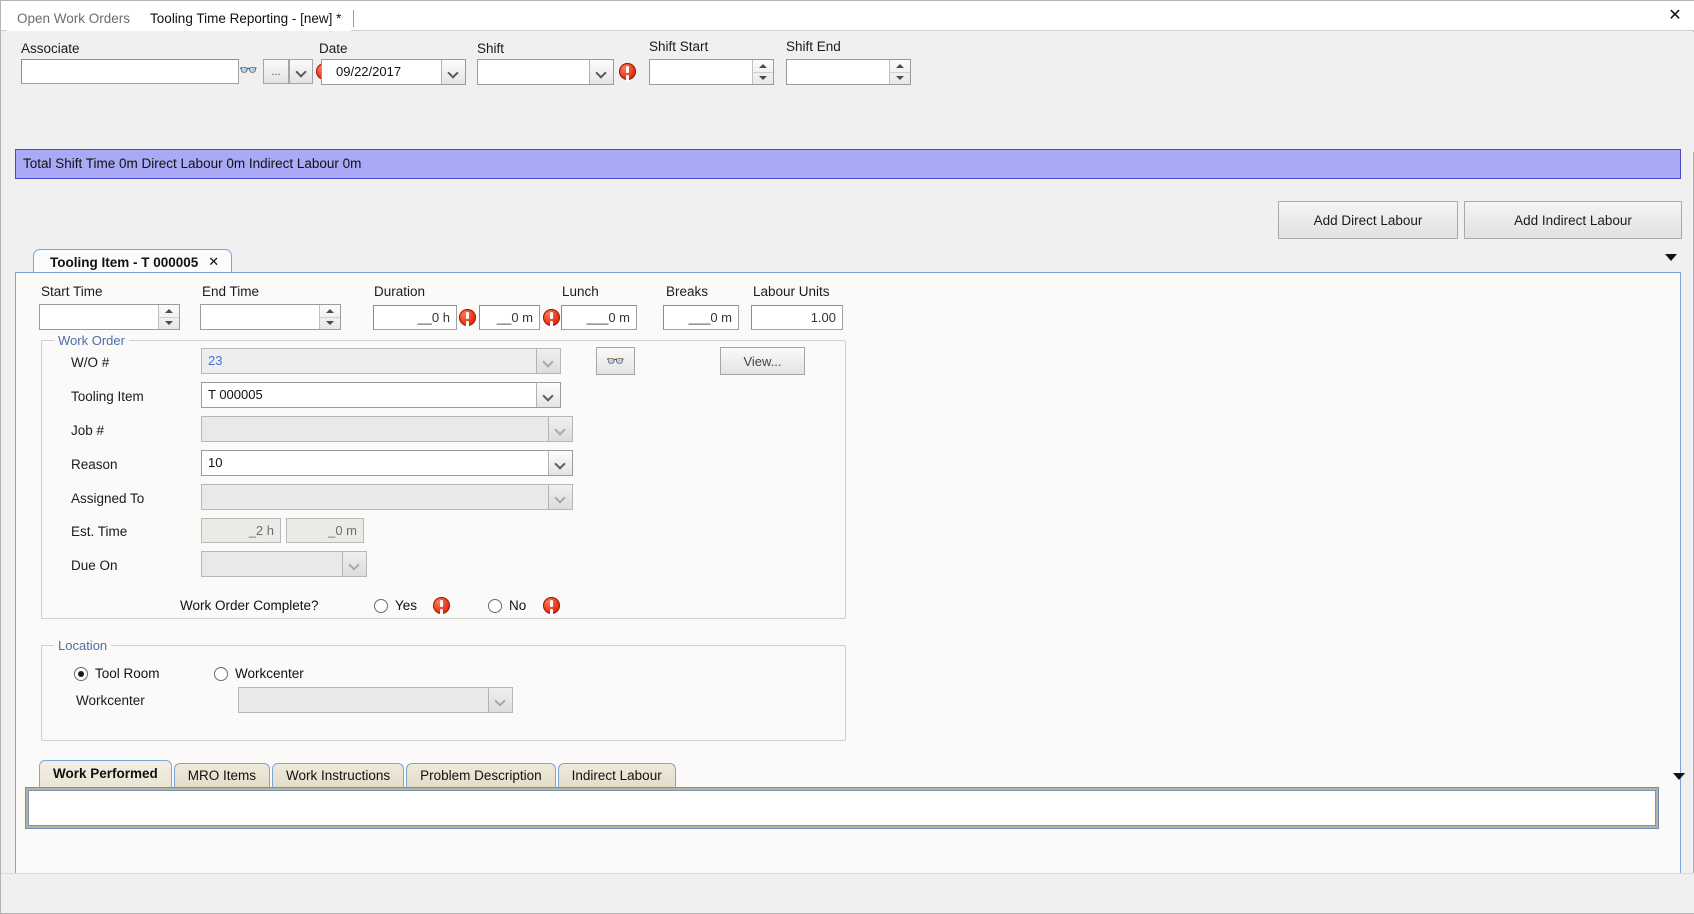 This screenshot has width=1694, height=914. Describe the element at coordinates (711, 72) in the screenshot. I see `shift-start-input` at that location.